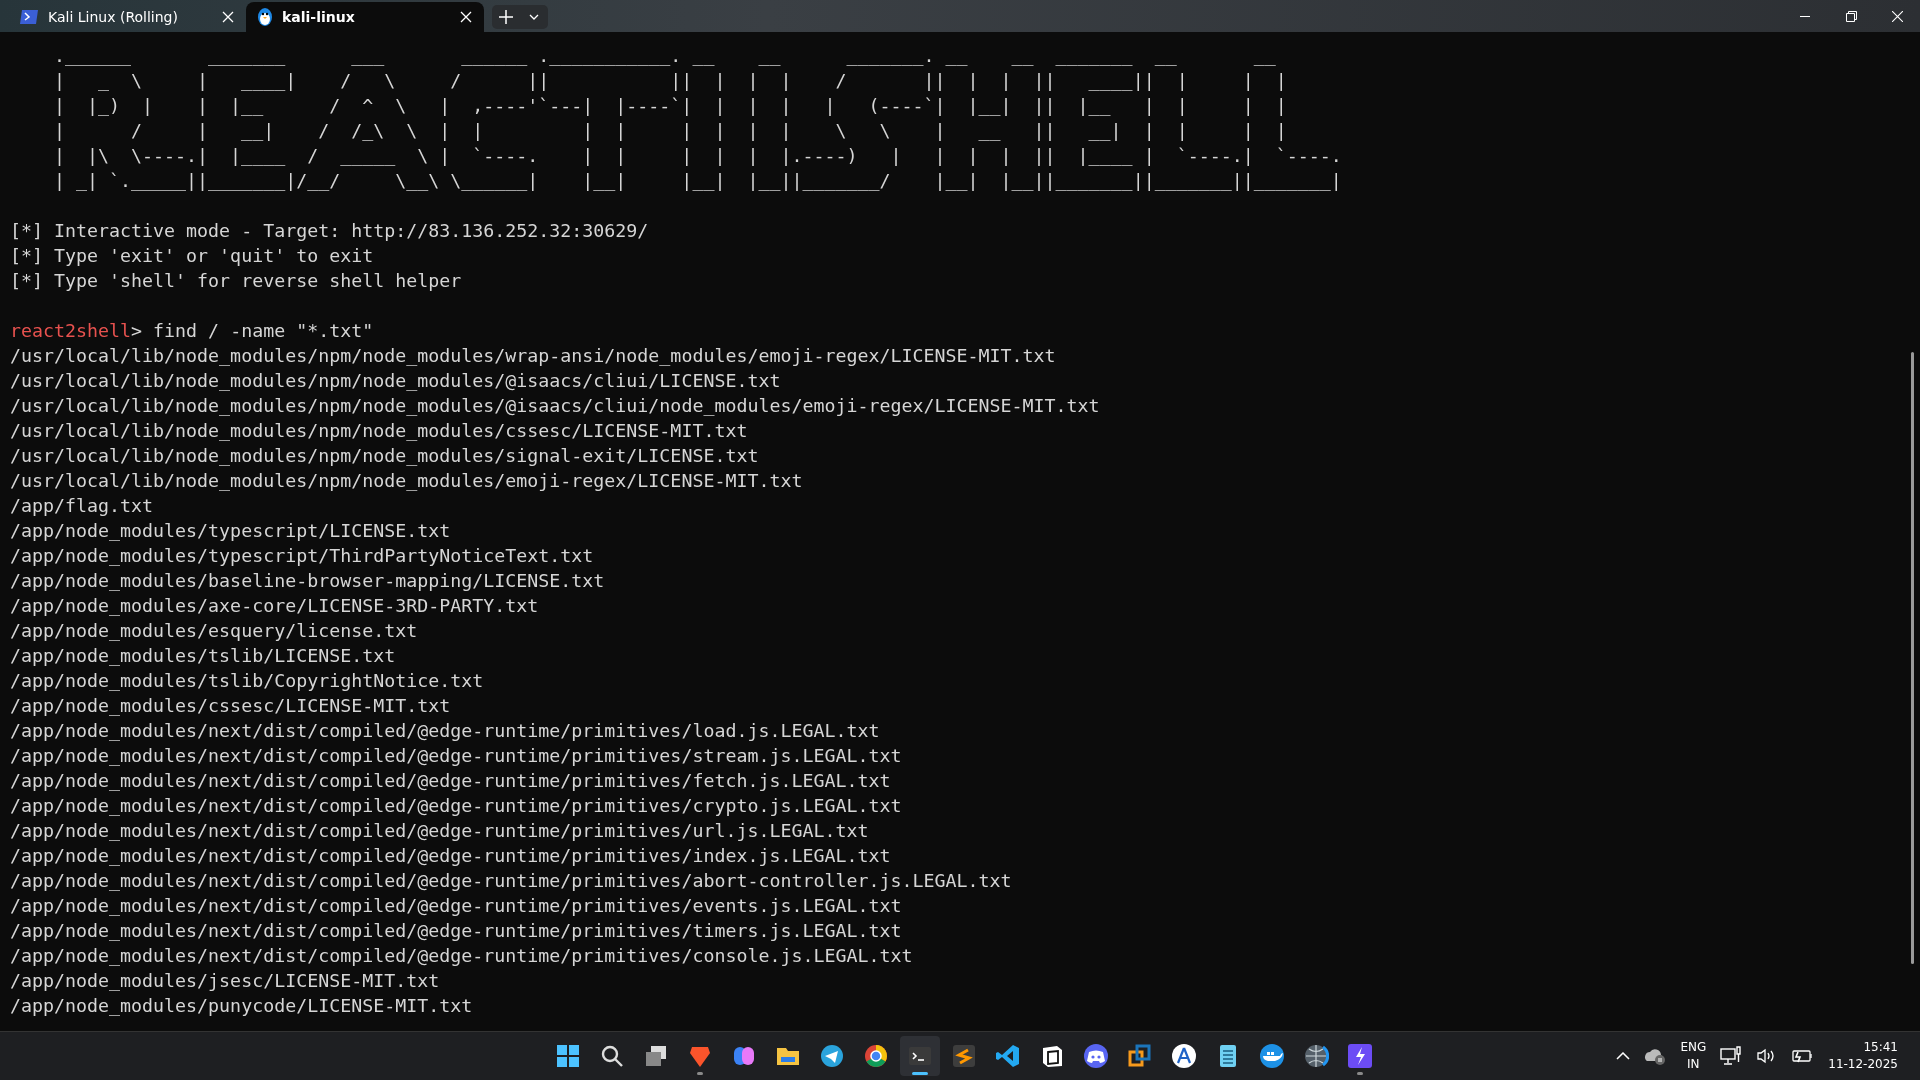 This screenshot has height=1080, width=1920. I want to click on output-line: /app/node_modules/next/dist/compiled/@edge-runtime/primitives/load.js.LEGAL.txt, so click(445, 731).